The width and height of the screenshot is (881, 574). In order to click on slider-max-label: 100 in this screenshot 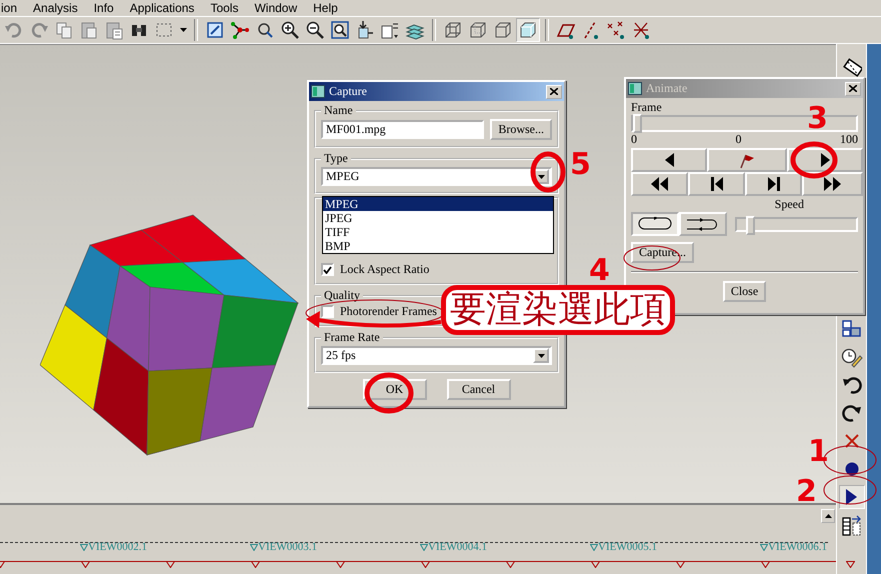, I will do `click(849, 139)`.